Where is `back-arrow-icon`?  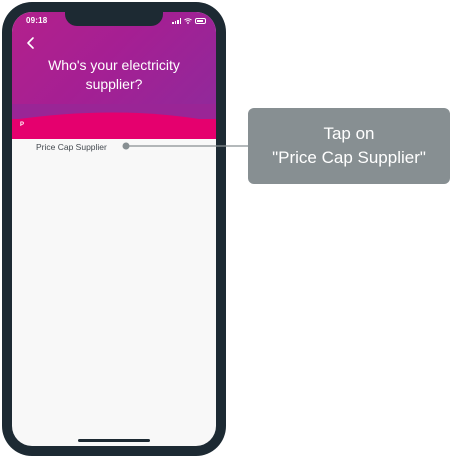
back-arrow-icon is located at coordinates (31, 43).